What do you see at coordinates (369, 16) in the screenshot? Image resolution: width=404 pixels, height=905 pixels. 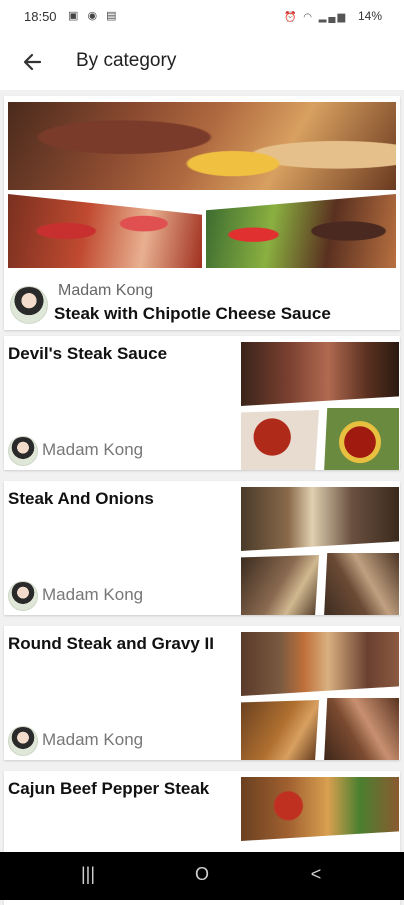 I see `battery-level: 14%` at bounding box center [369, 16].